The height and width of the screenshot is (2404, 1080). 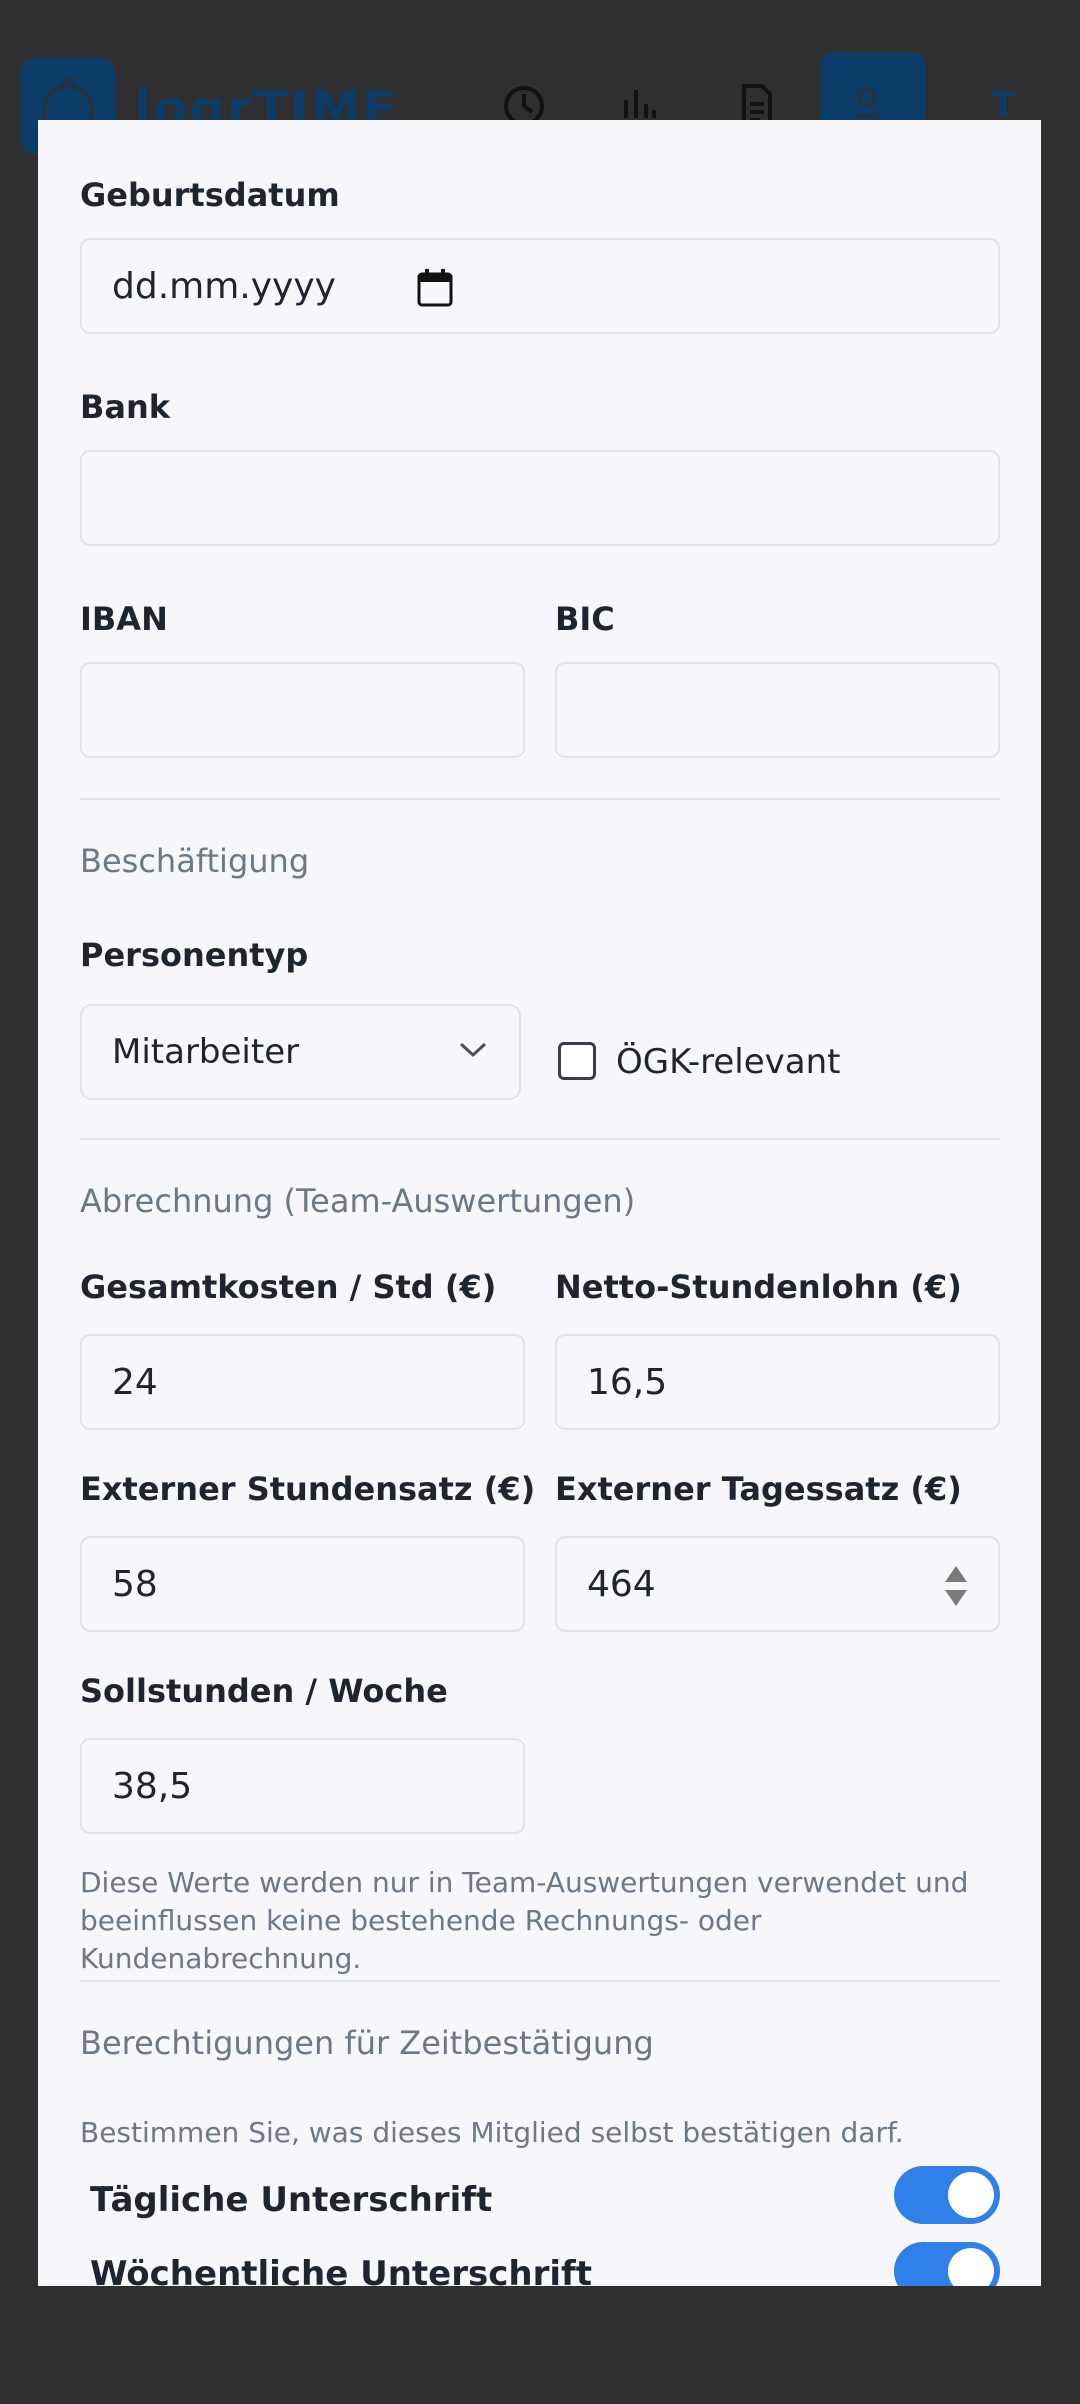 What do you see at coordinates (210, 195) in the screenshot?
I see `birthdate-label: Geburtsdatum` at bounding box center [210, 195].